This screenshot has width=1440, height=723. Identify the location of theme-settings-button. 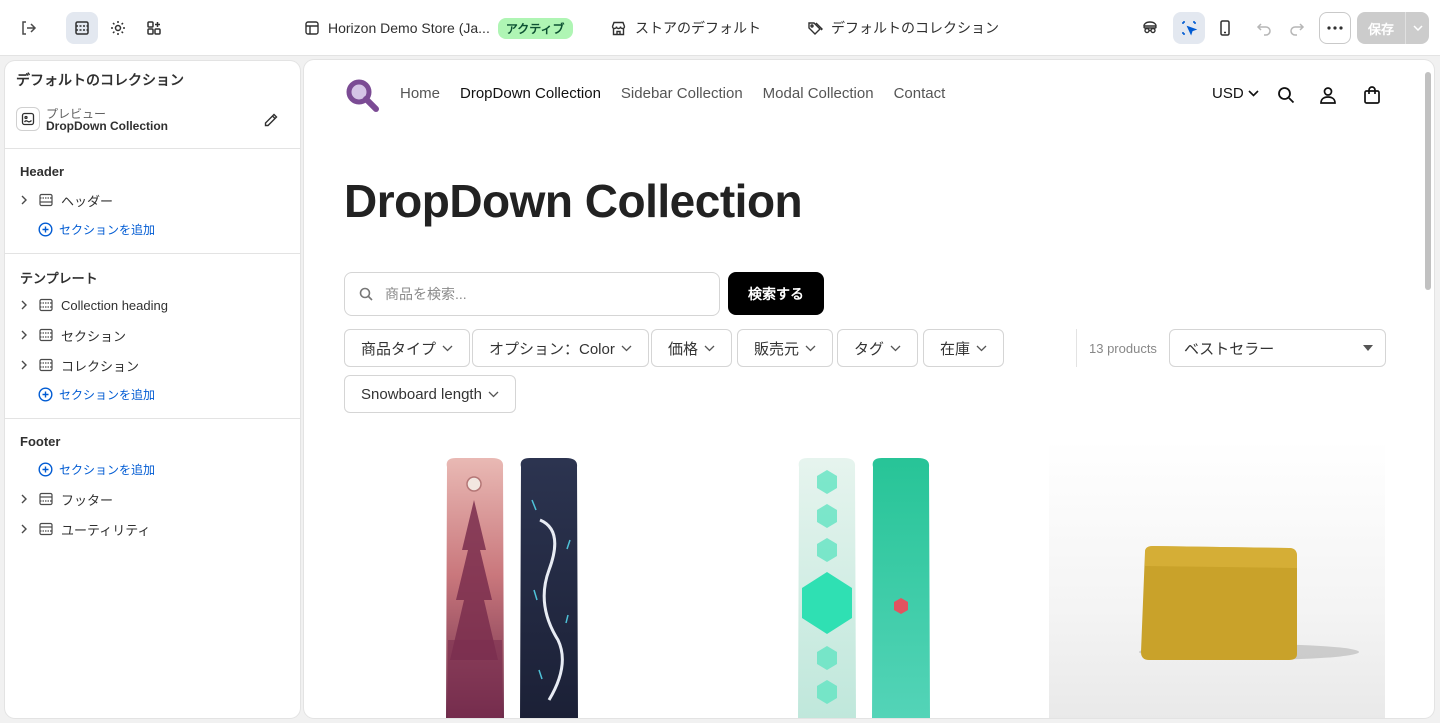
(118, 28).